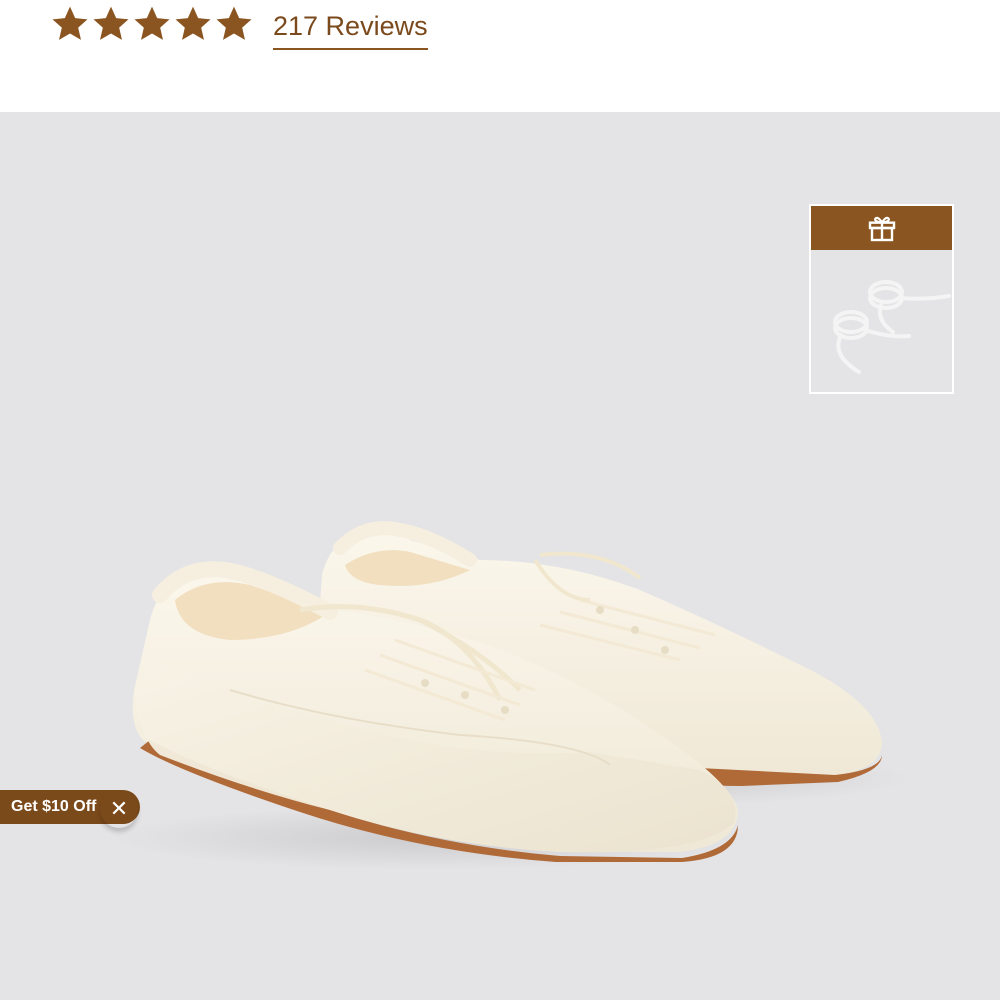 The image size is (1000, 1000). I want to click on rating-bar: 217 Reviews, so click(500, 56).